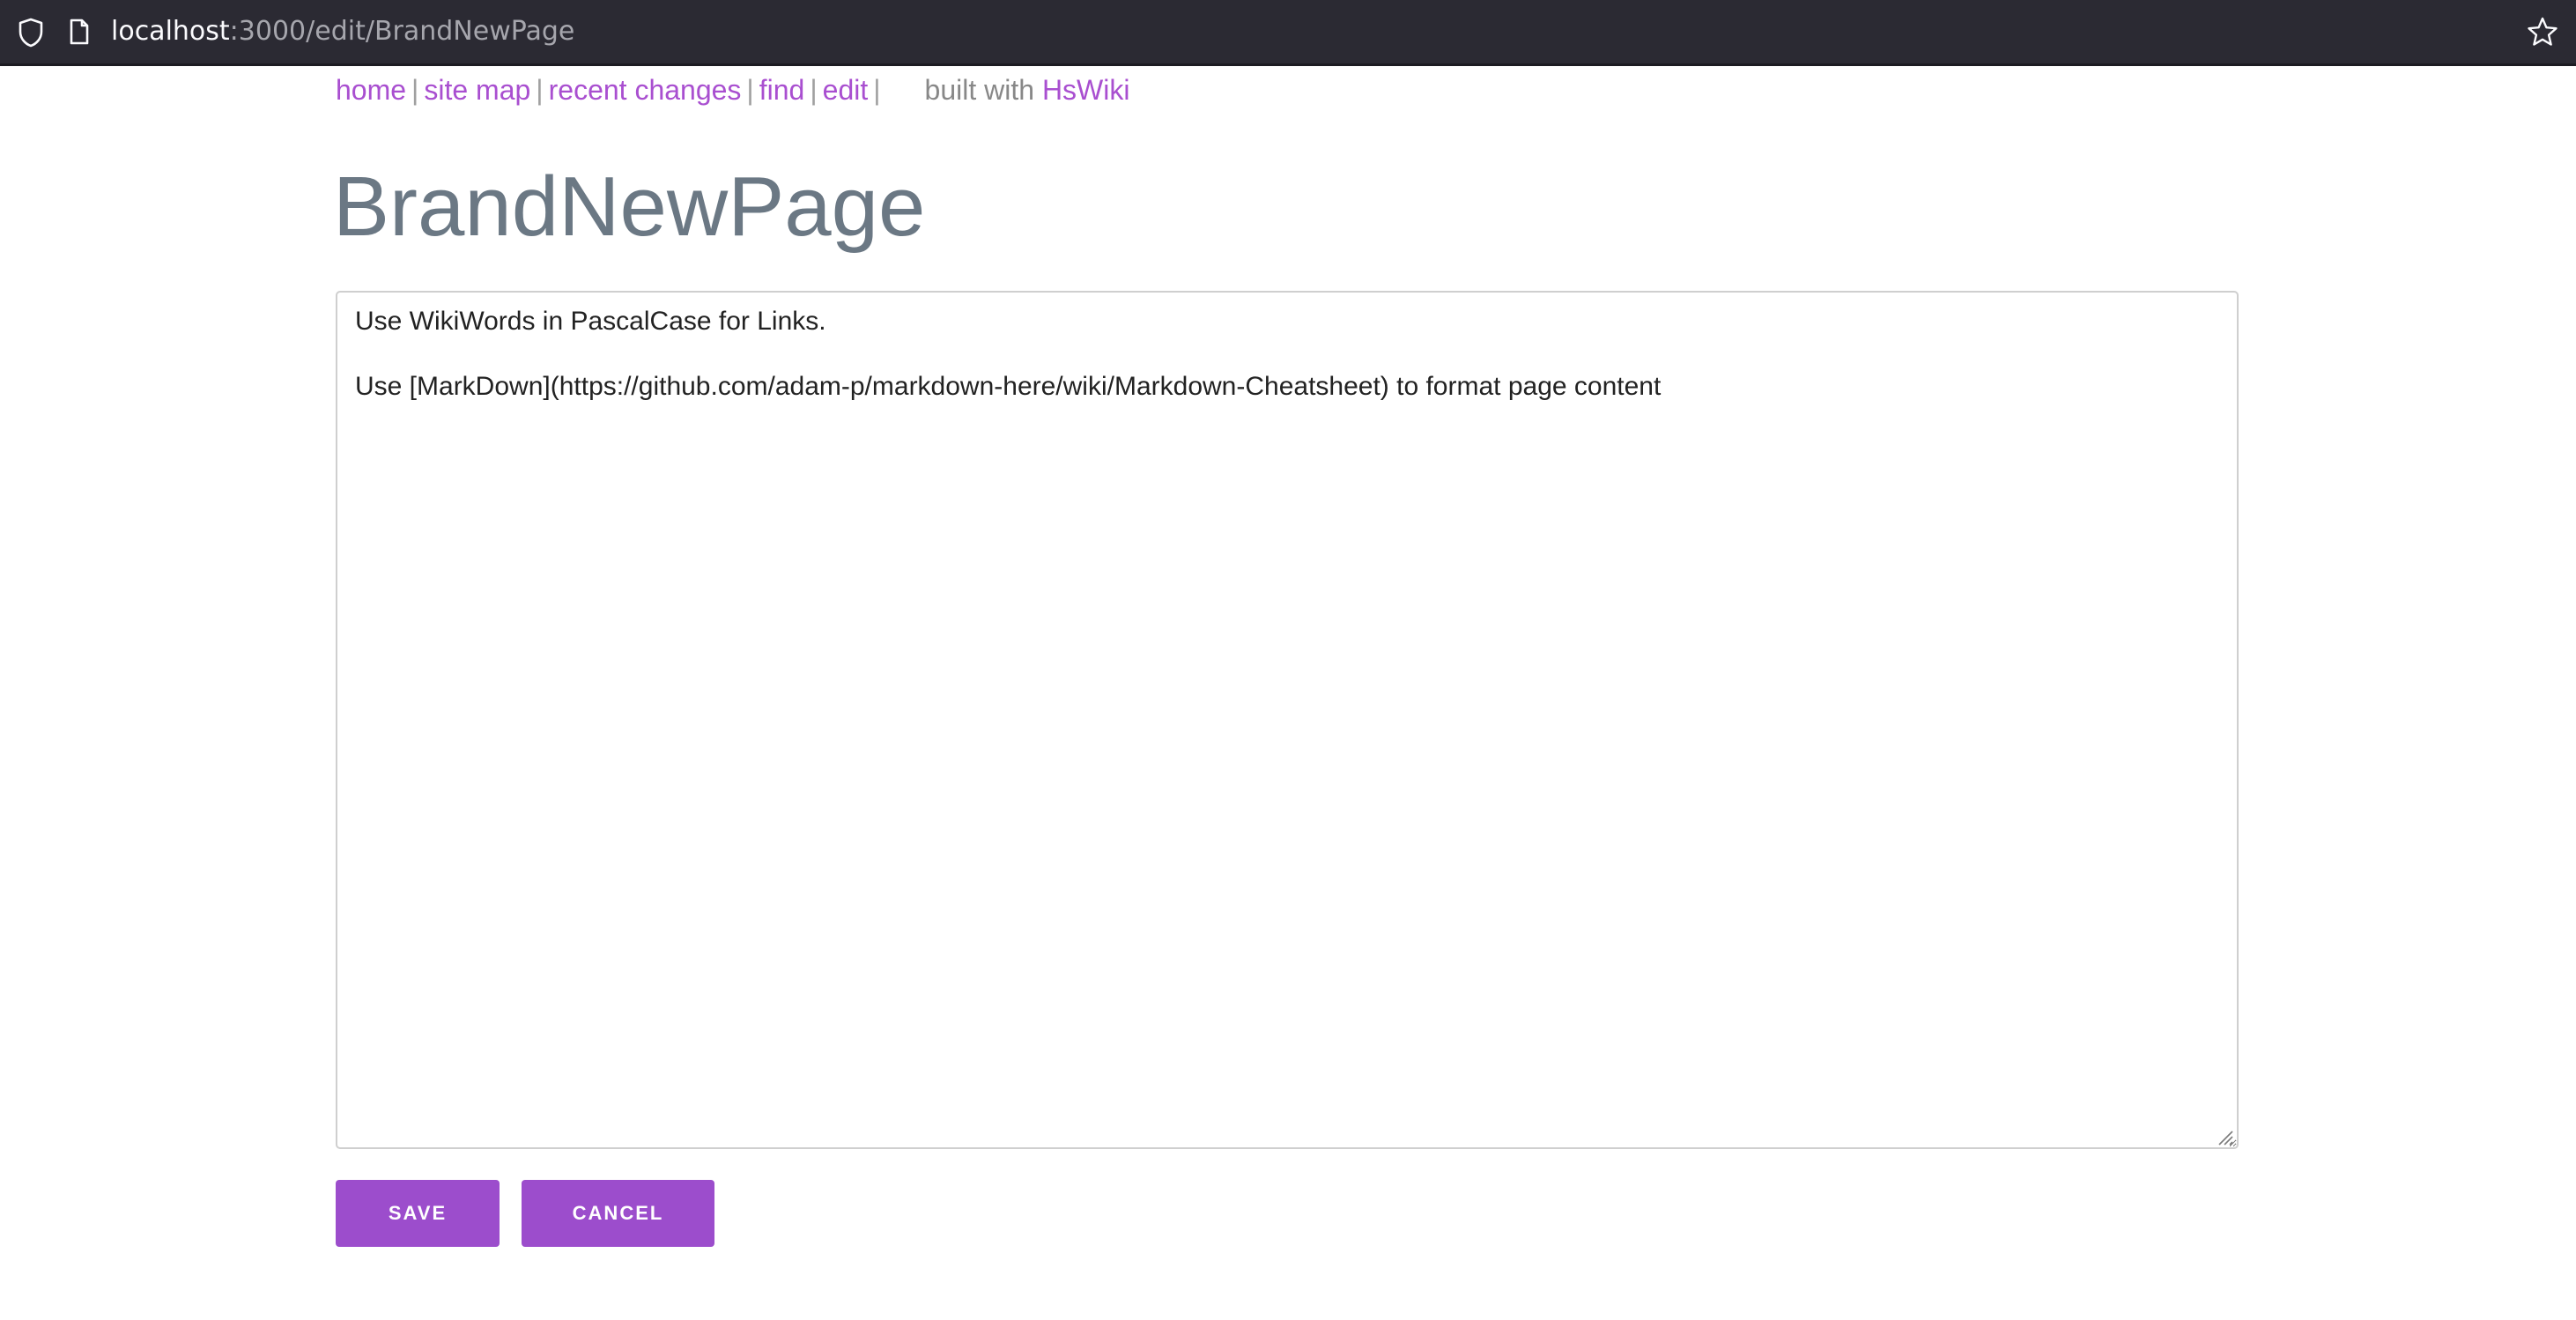 The height and width of the screenshot is (1320, 2576). What do you see at coordinates (618, 1213) in the screenshot?
I see `cancel-button: CANCEL` at bounding box center [618, 1213].